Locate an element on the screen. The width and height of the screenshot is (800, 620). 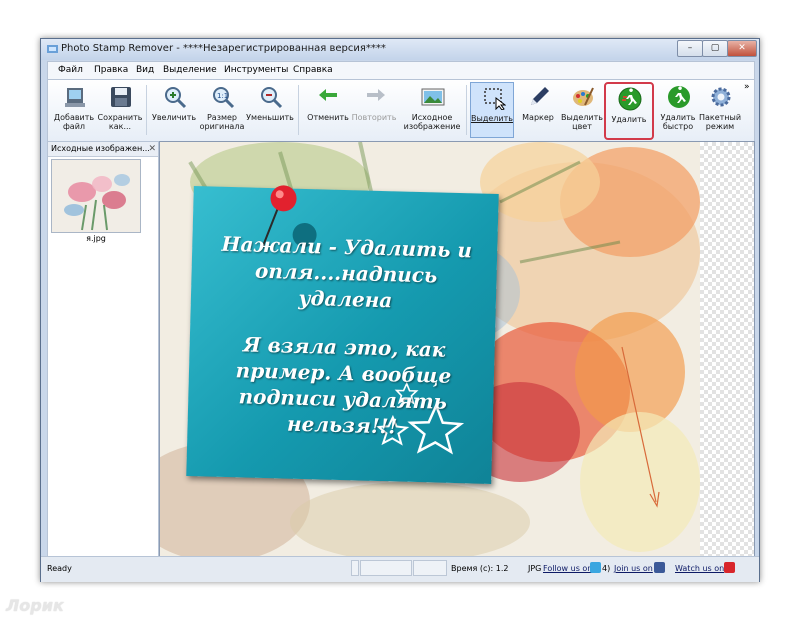
select-color-label: Выделить цвет is located at coordinates (582, 122).